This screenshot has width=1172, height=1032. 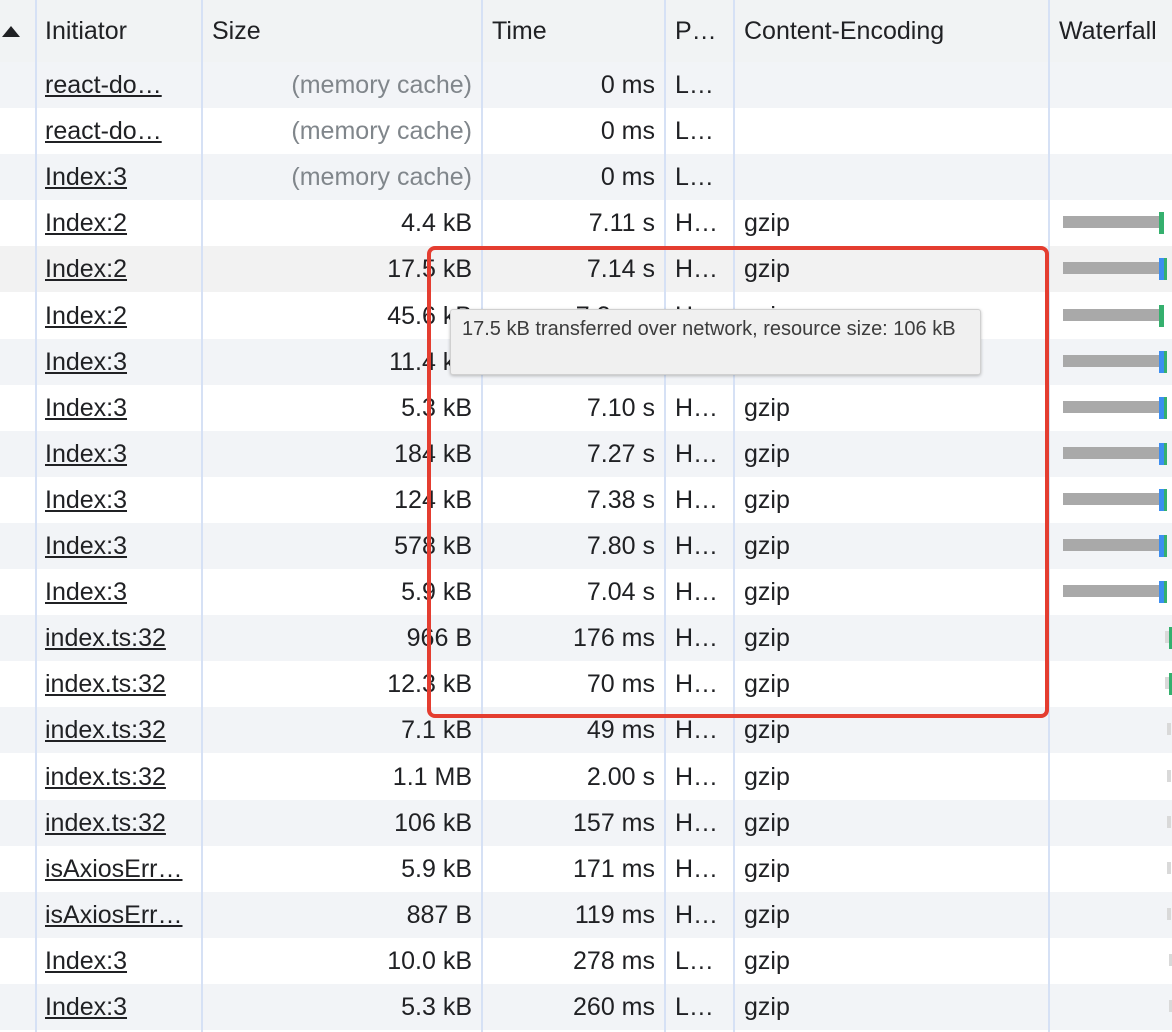 I want to click on table-row: Index:3 124 kB 7.38 s H… gzip, so click(x=586, y=500).